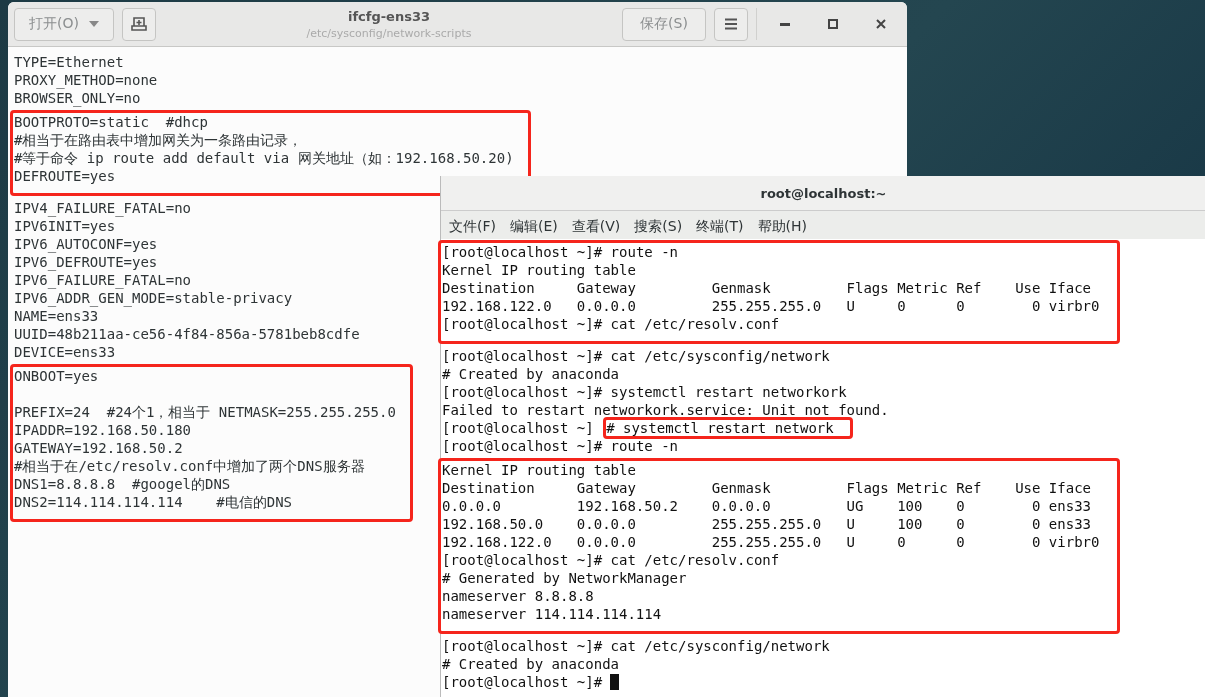  I want to click on shell-command: # systemctl restart network, so click(728, 428).